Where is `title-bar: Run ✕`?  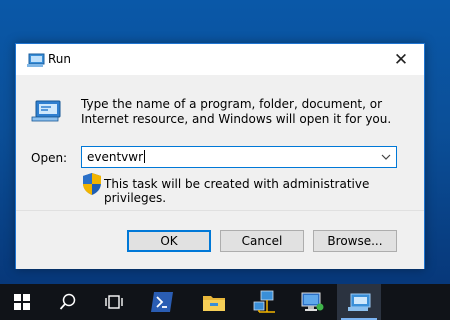
title-bar: Run ✕ is located at coordinates (220, 59).